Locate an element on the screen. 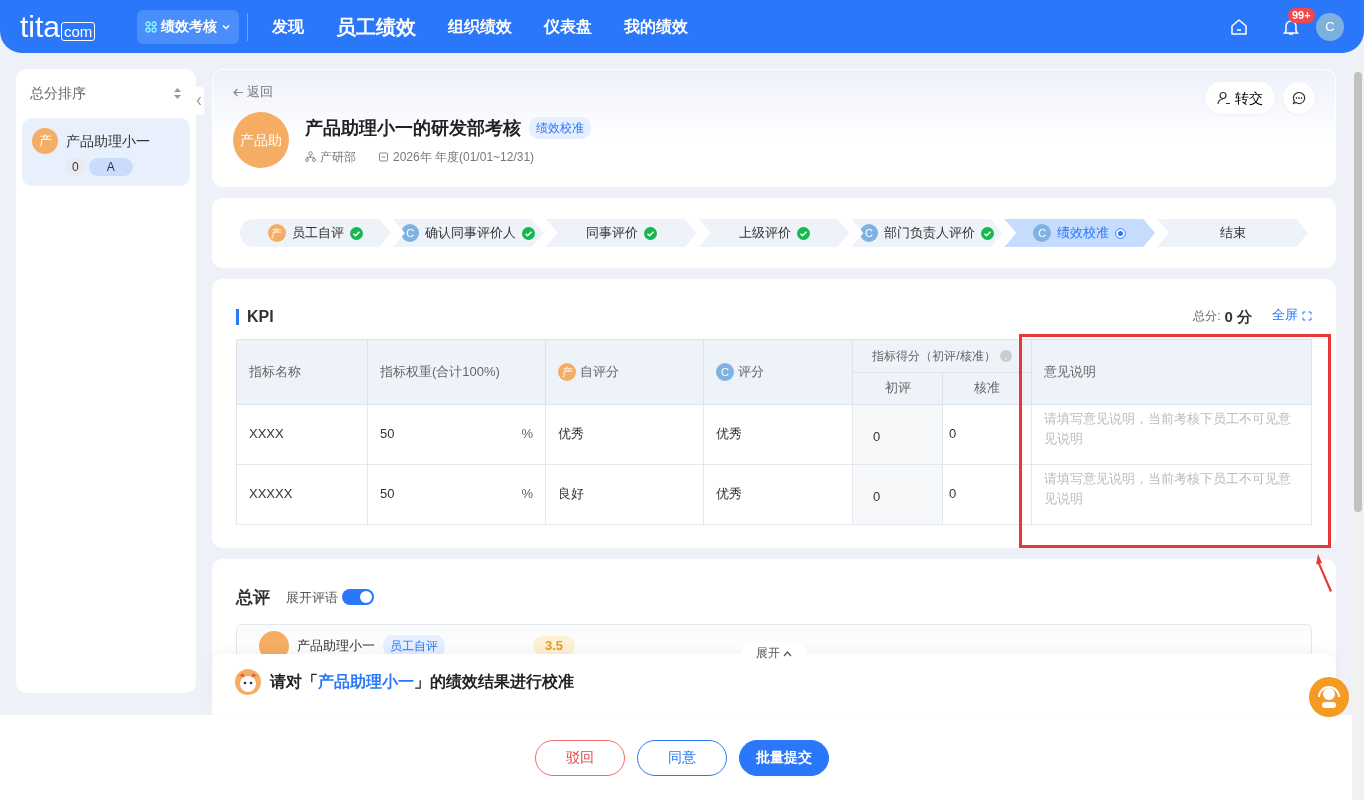  notification-badge: 99+ is located at coordinates (1301, 15).